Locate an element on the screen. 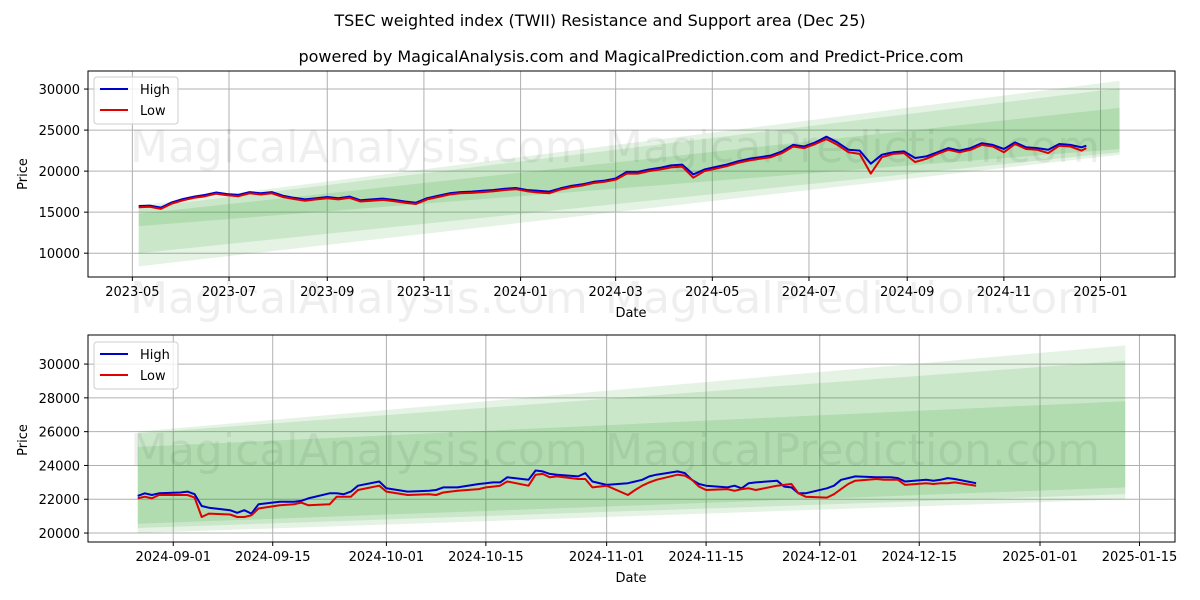  x-tick-label: 2024-09-15 is located at coordinates (273, 557).